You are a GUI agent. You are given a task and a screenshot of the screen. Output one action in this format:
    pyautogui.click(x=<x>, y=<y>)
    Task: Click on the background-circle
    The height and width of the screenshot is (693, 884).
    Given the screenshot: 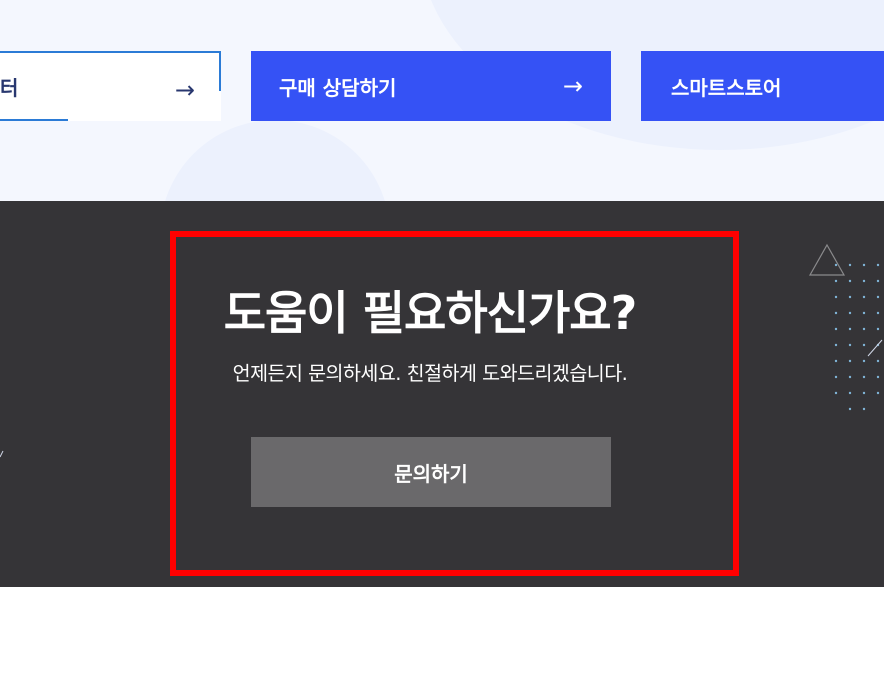 What is the action you would take?
    pyautogui.click(x=275, y=160)
    